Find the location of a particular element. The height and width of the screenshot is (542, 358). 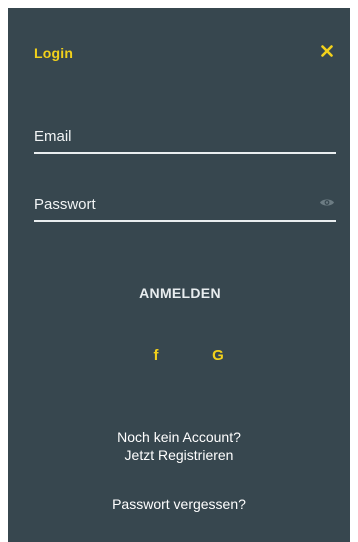

password-field-wrapper is located at coordinates (185, 205).